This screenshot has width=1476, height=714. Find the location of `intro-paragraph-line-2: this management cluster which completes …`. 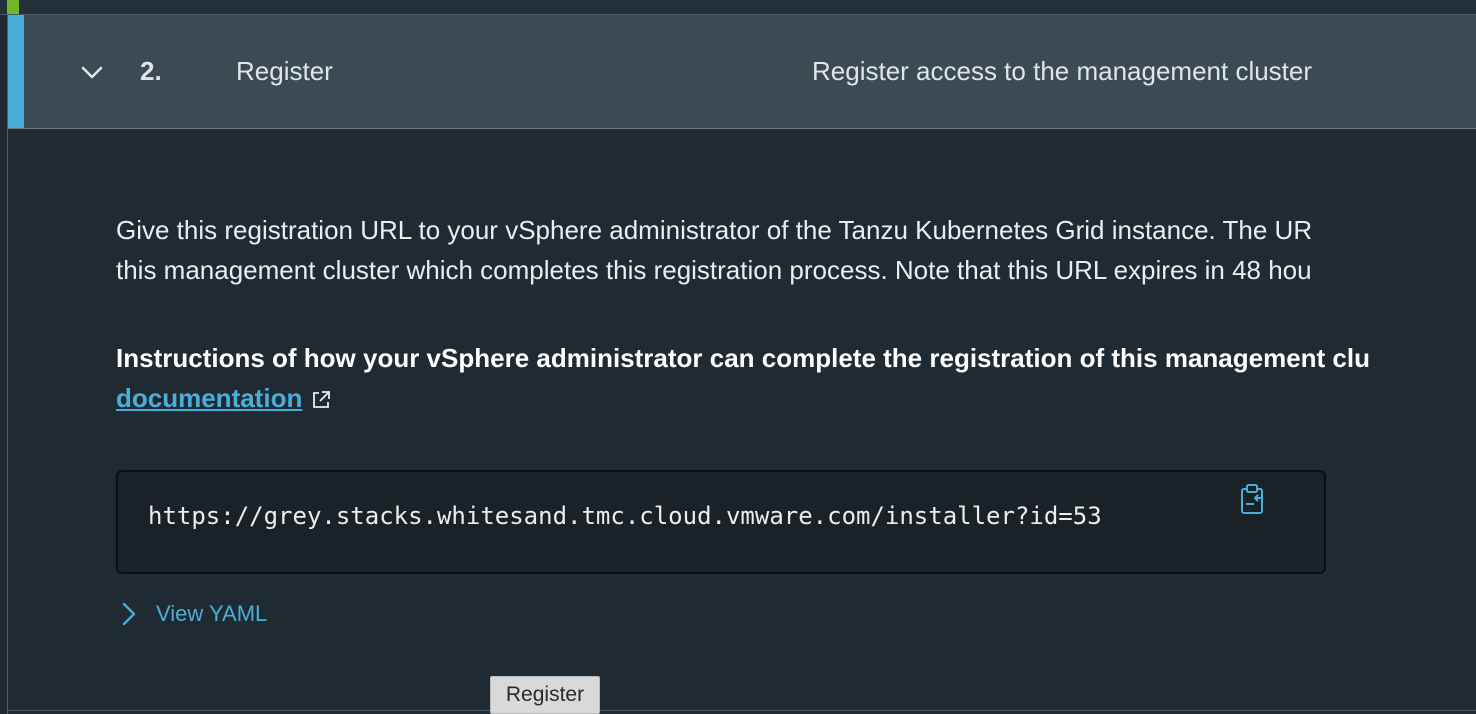

intro-paragraph-line-2: this management cluster which completes … is located at coordinates (714, 270).